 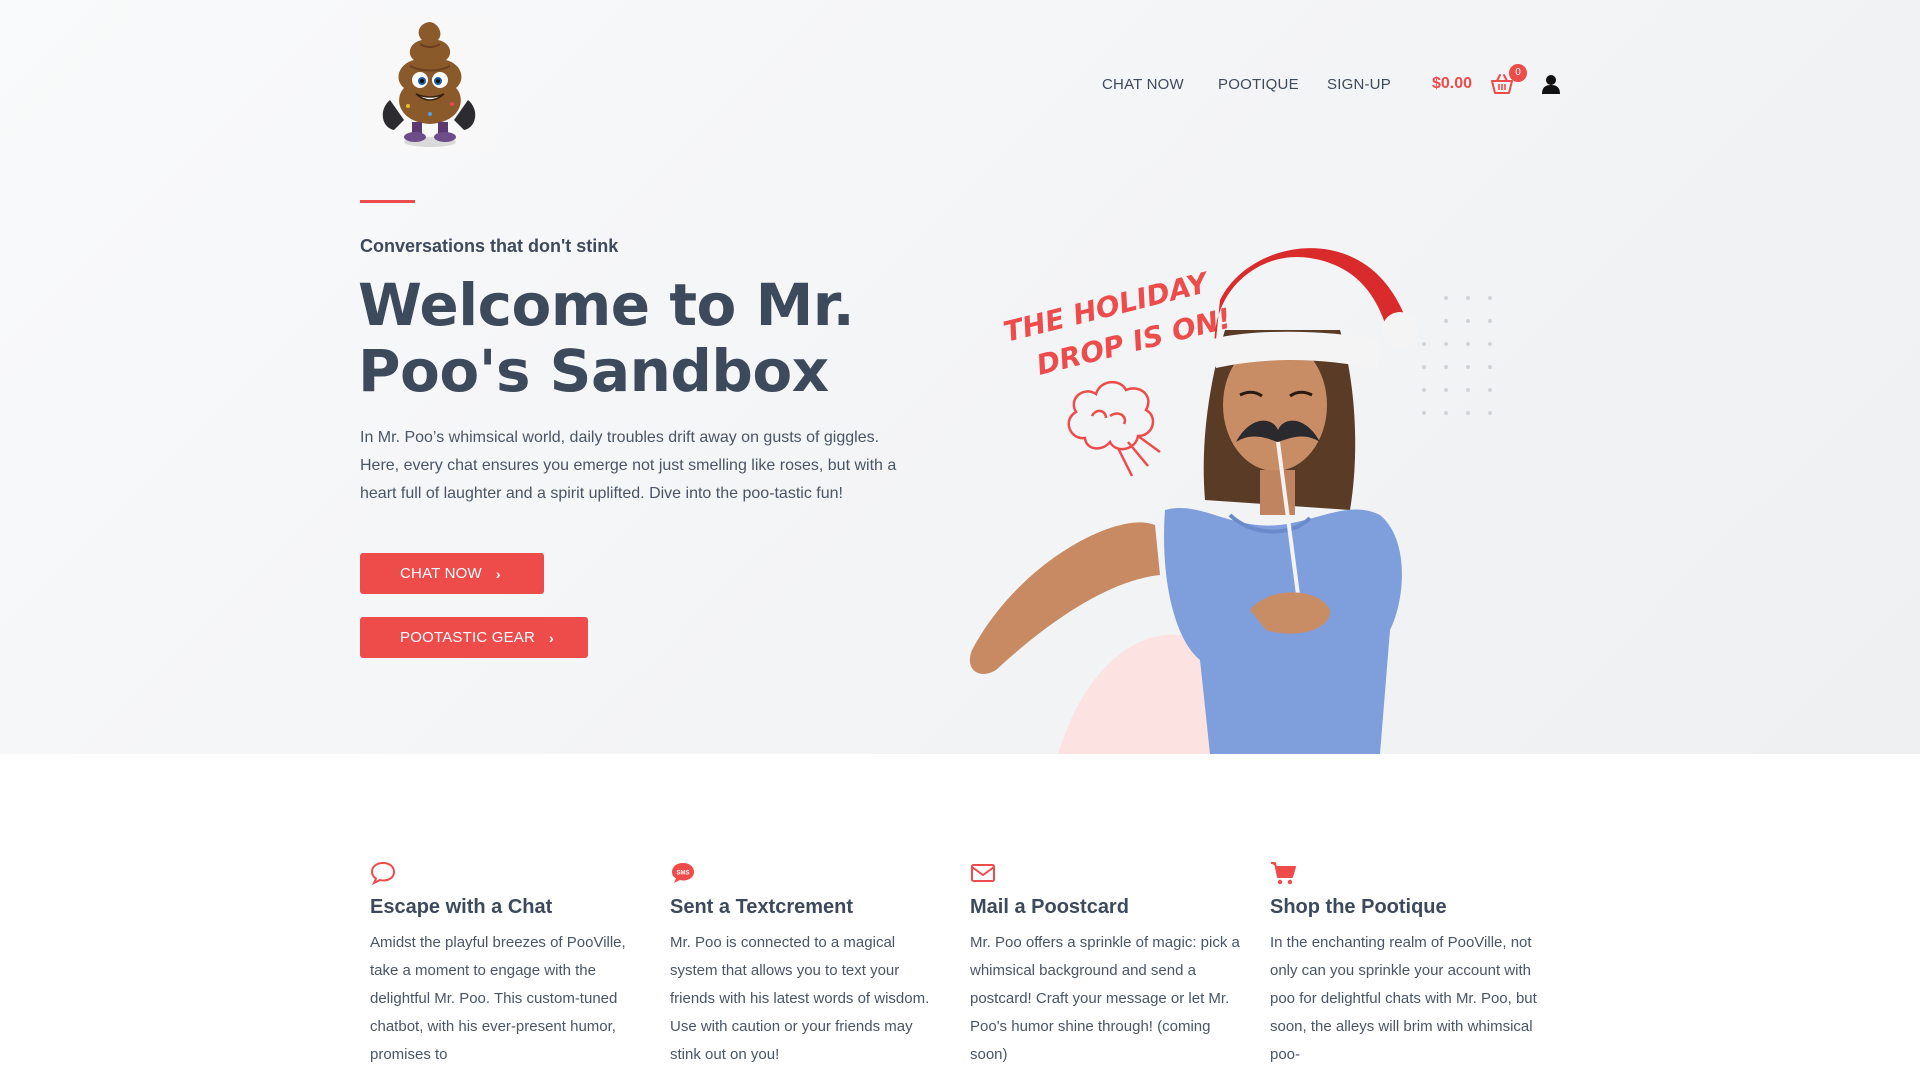 I want to click on chat-now-button: CHAT NOW ›, so click(x=452, y=573).